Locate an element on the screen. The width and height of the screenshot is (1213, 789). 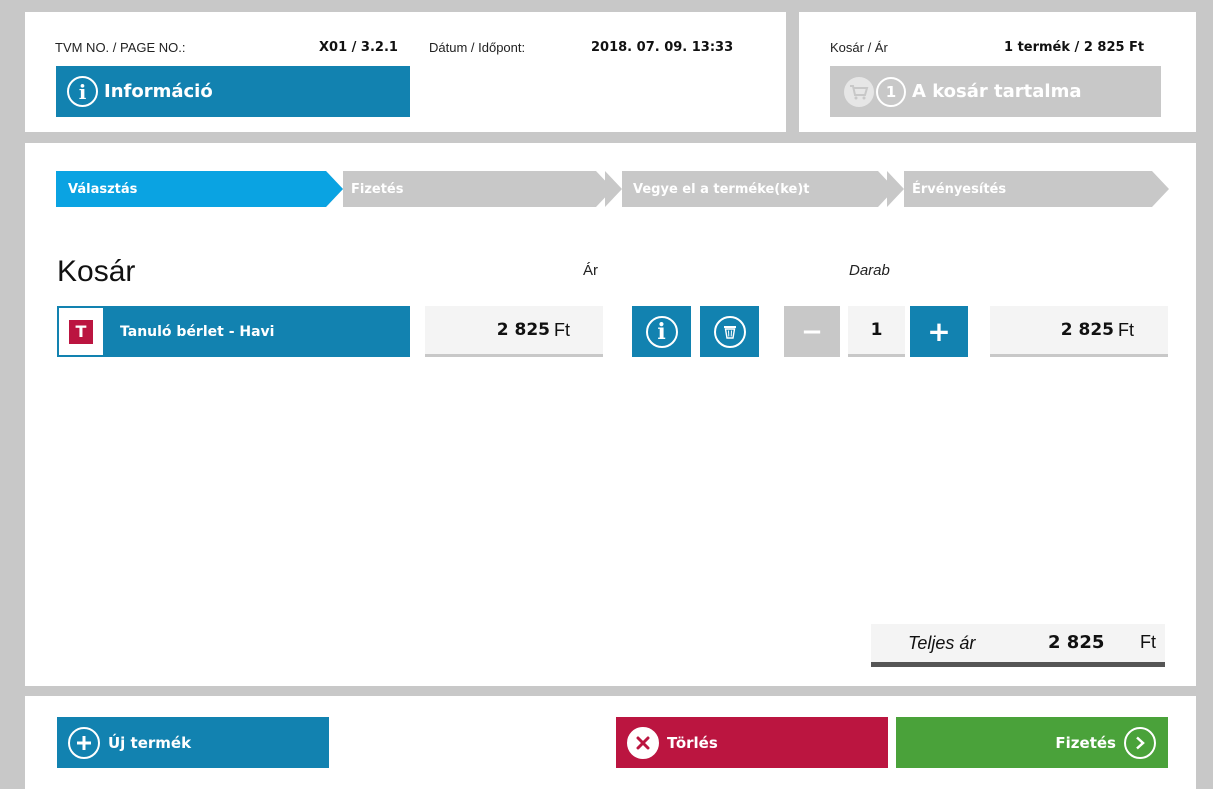
quantity-value: 1 is located at coordinates (876, 331).